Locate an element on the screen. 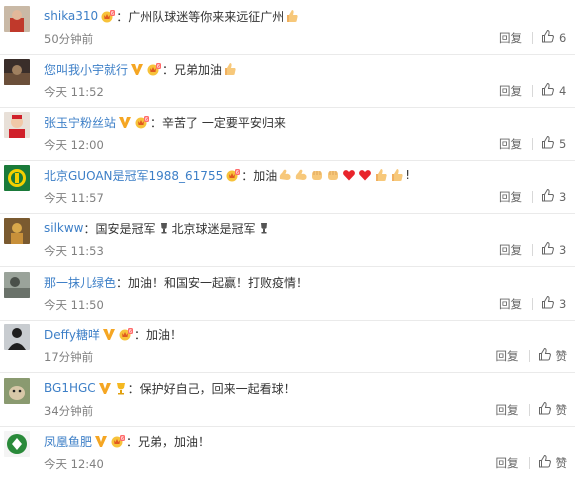 Image resolution: width=575 pixels, height=478 pixels. like-count: 赞 is located at coordinates (561, 355).